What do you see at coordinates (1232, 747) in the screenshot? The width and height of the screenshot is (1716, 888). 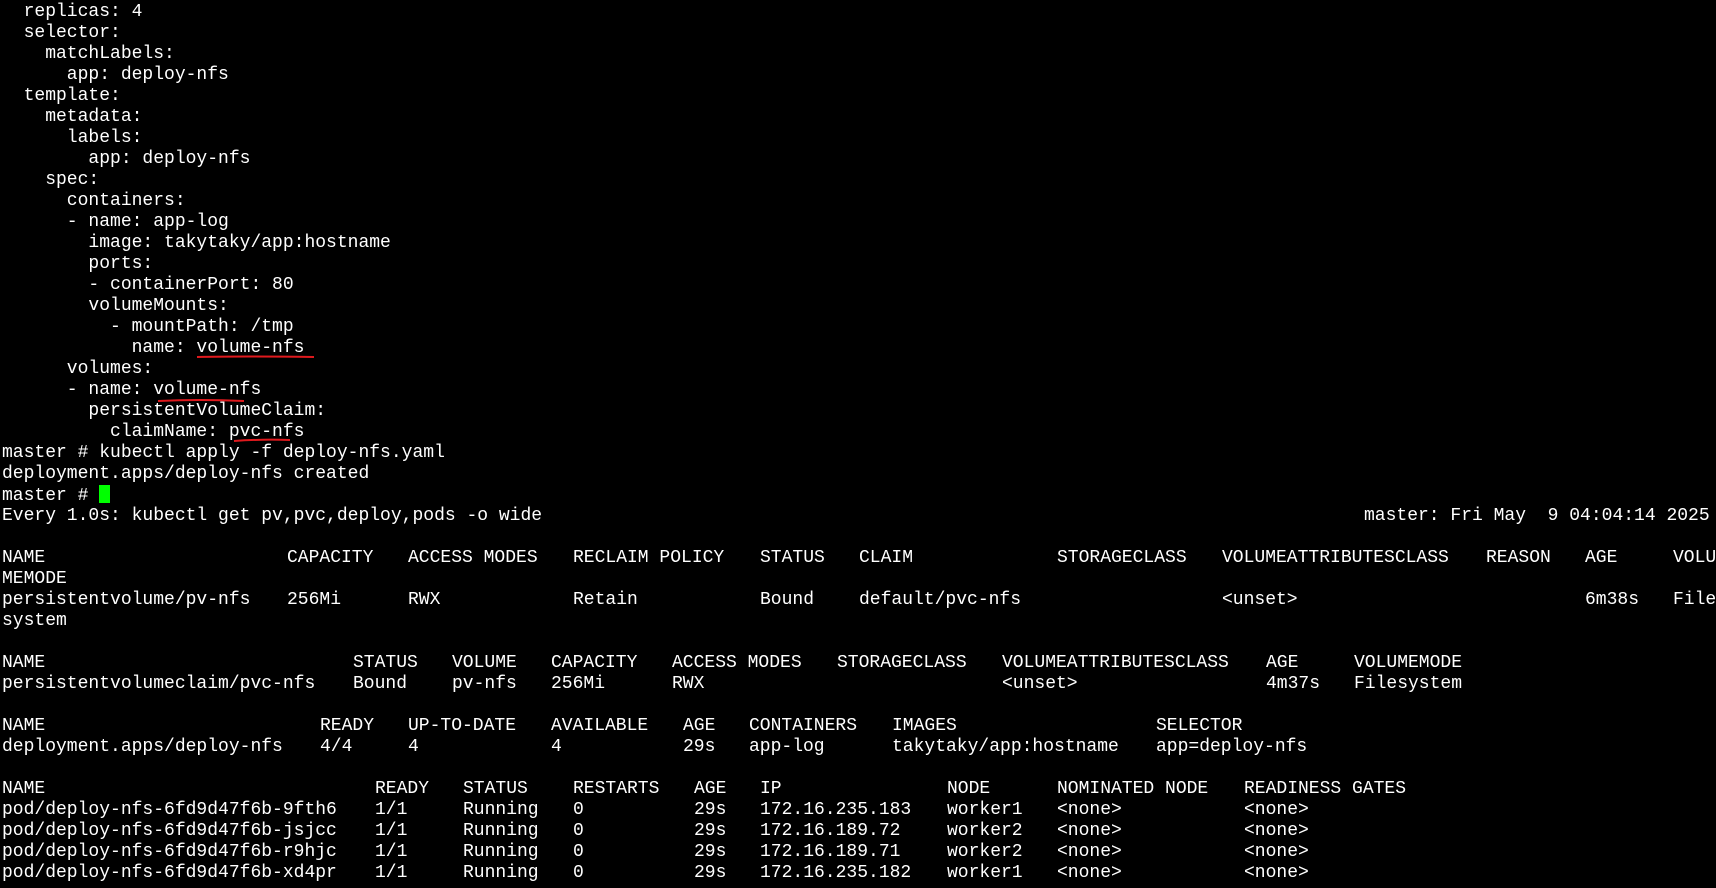 I see `deploy-cell: app=deploy-nfs` at bounding box center [1232, 747].